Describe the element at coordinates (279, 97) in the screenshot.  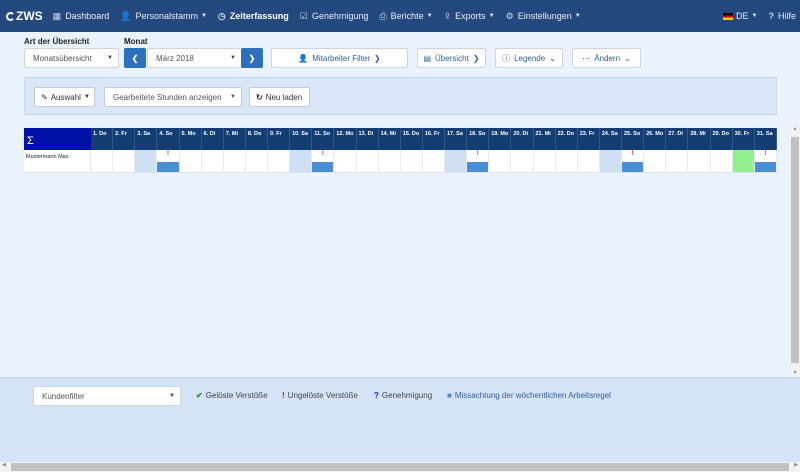
I see `reload-button: ↻ Neu laden` at that location.